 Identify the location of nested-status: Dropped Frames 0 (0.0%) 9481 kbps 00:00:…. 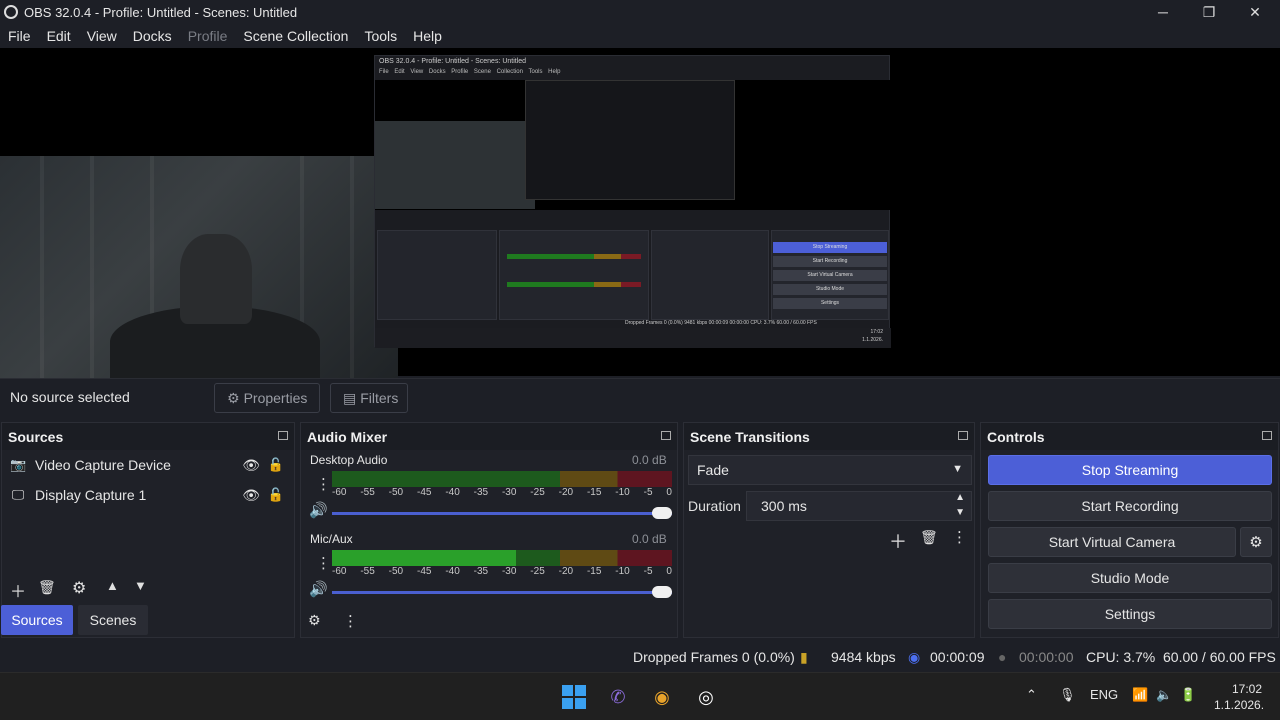
(721, 323).